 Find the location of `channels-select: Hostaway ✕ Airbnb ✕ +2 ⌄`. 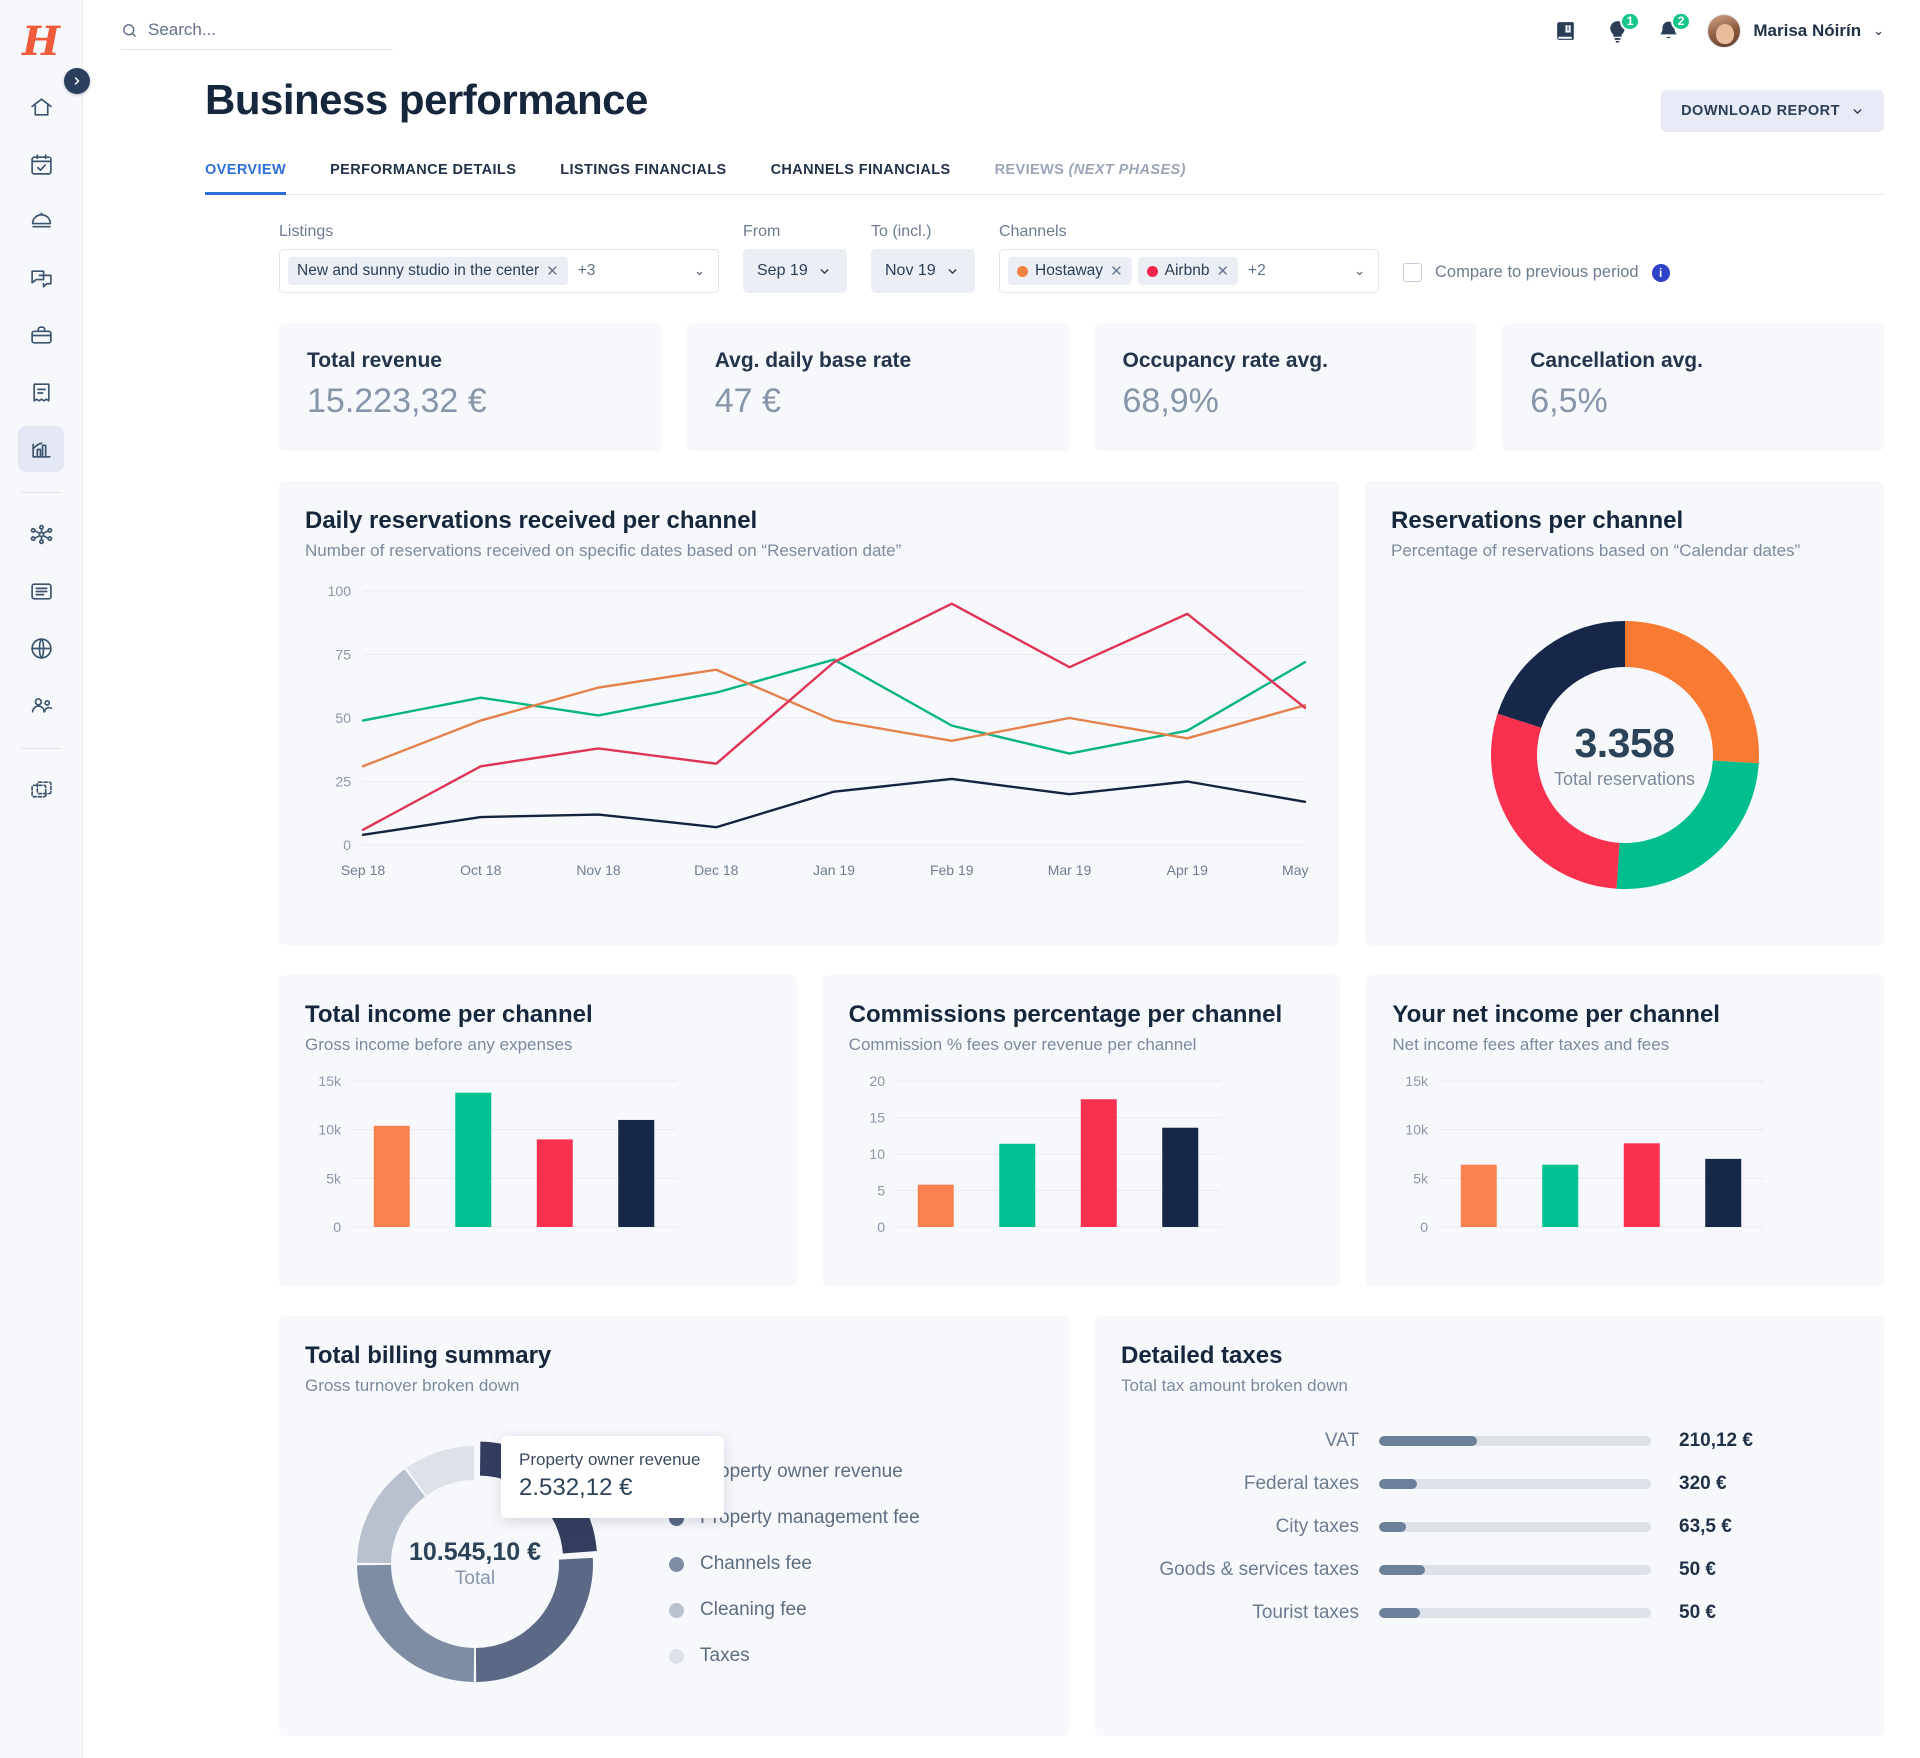

channels-select: Hostaway ✕ Airbnb ✕ +2 ⌄ is located at coordinates (1189, 271).